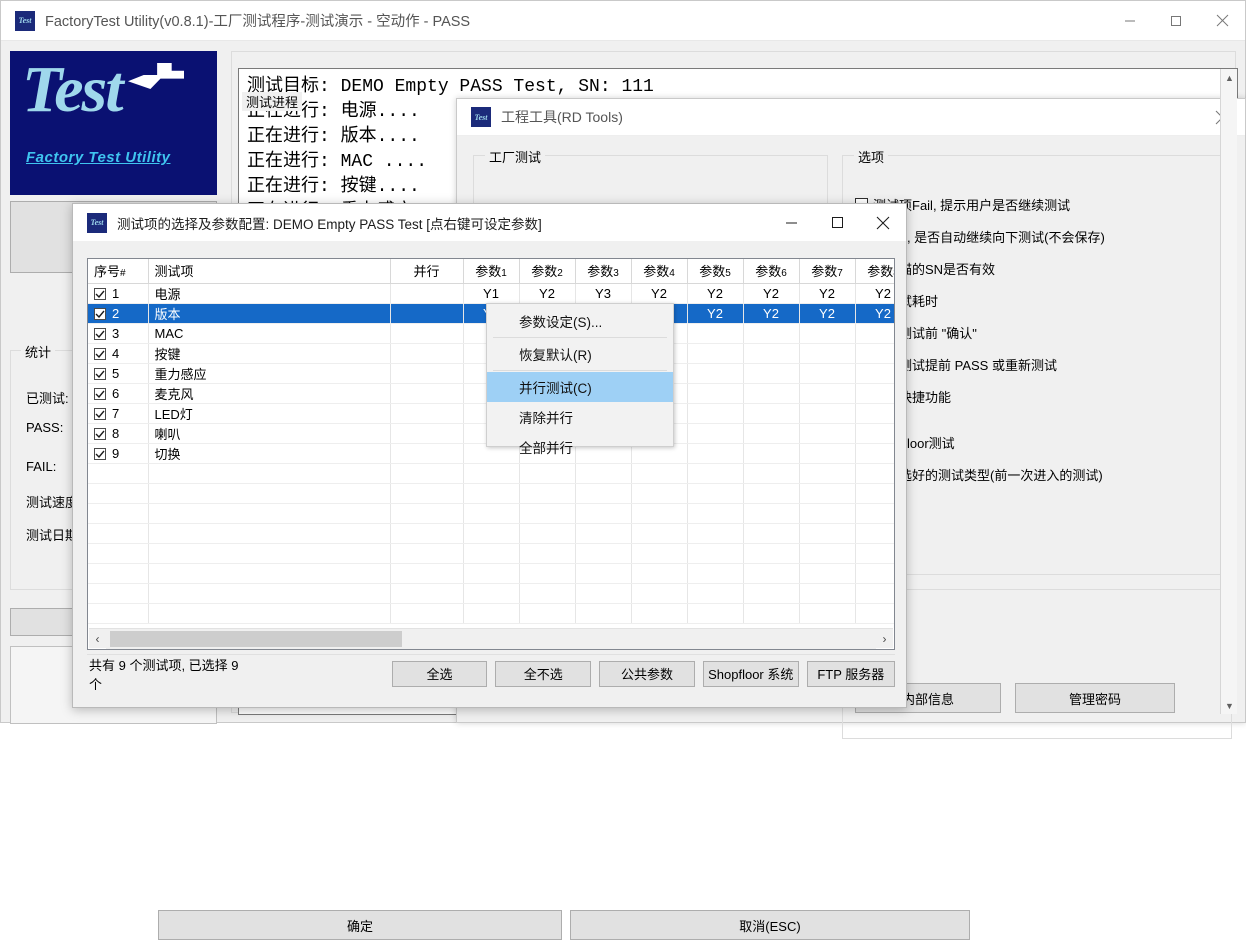 This screenshot has width=1246, height=940. I want to click on column-header: 参数7, so click(827, 271).